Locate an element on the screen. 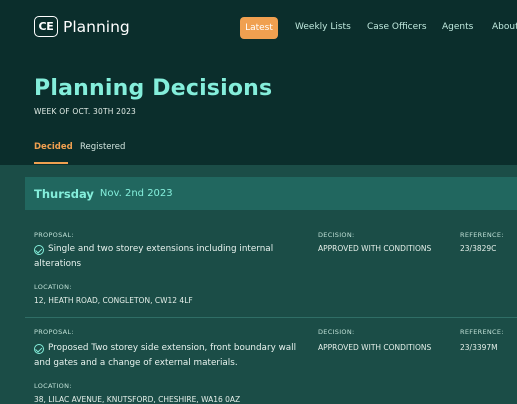 The height and width of the screenshot is (404, 517). tab-registered: Registered is located at coordinates (102, 147).